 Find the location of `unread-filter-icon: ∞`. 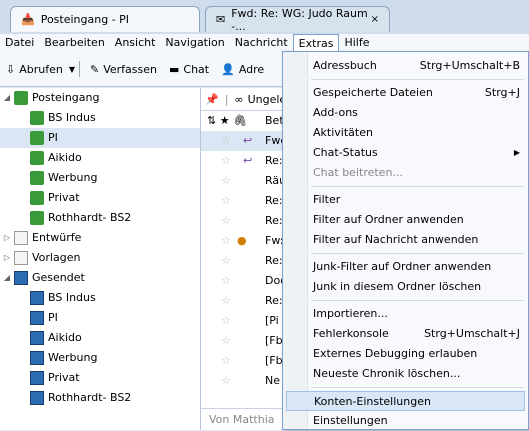

unread-filter-icon: ∞ is located at coordinates (238, 99).